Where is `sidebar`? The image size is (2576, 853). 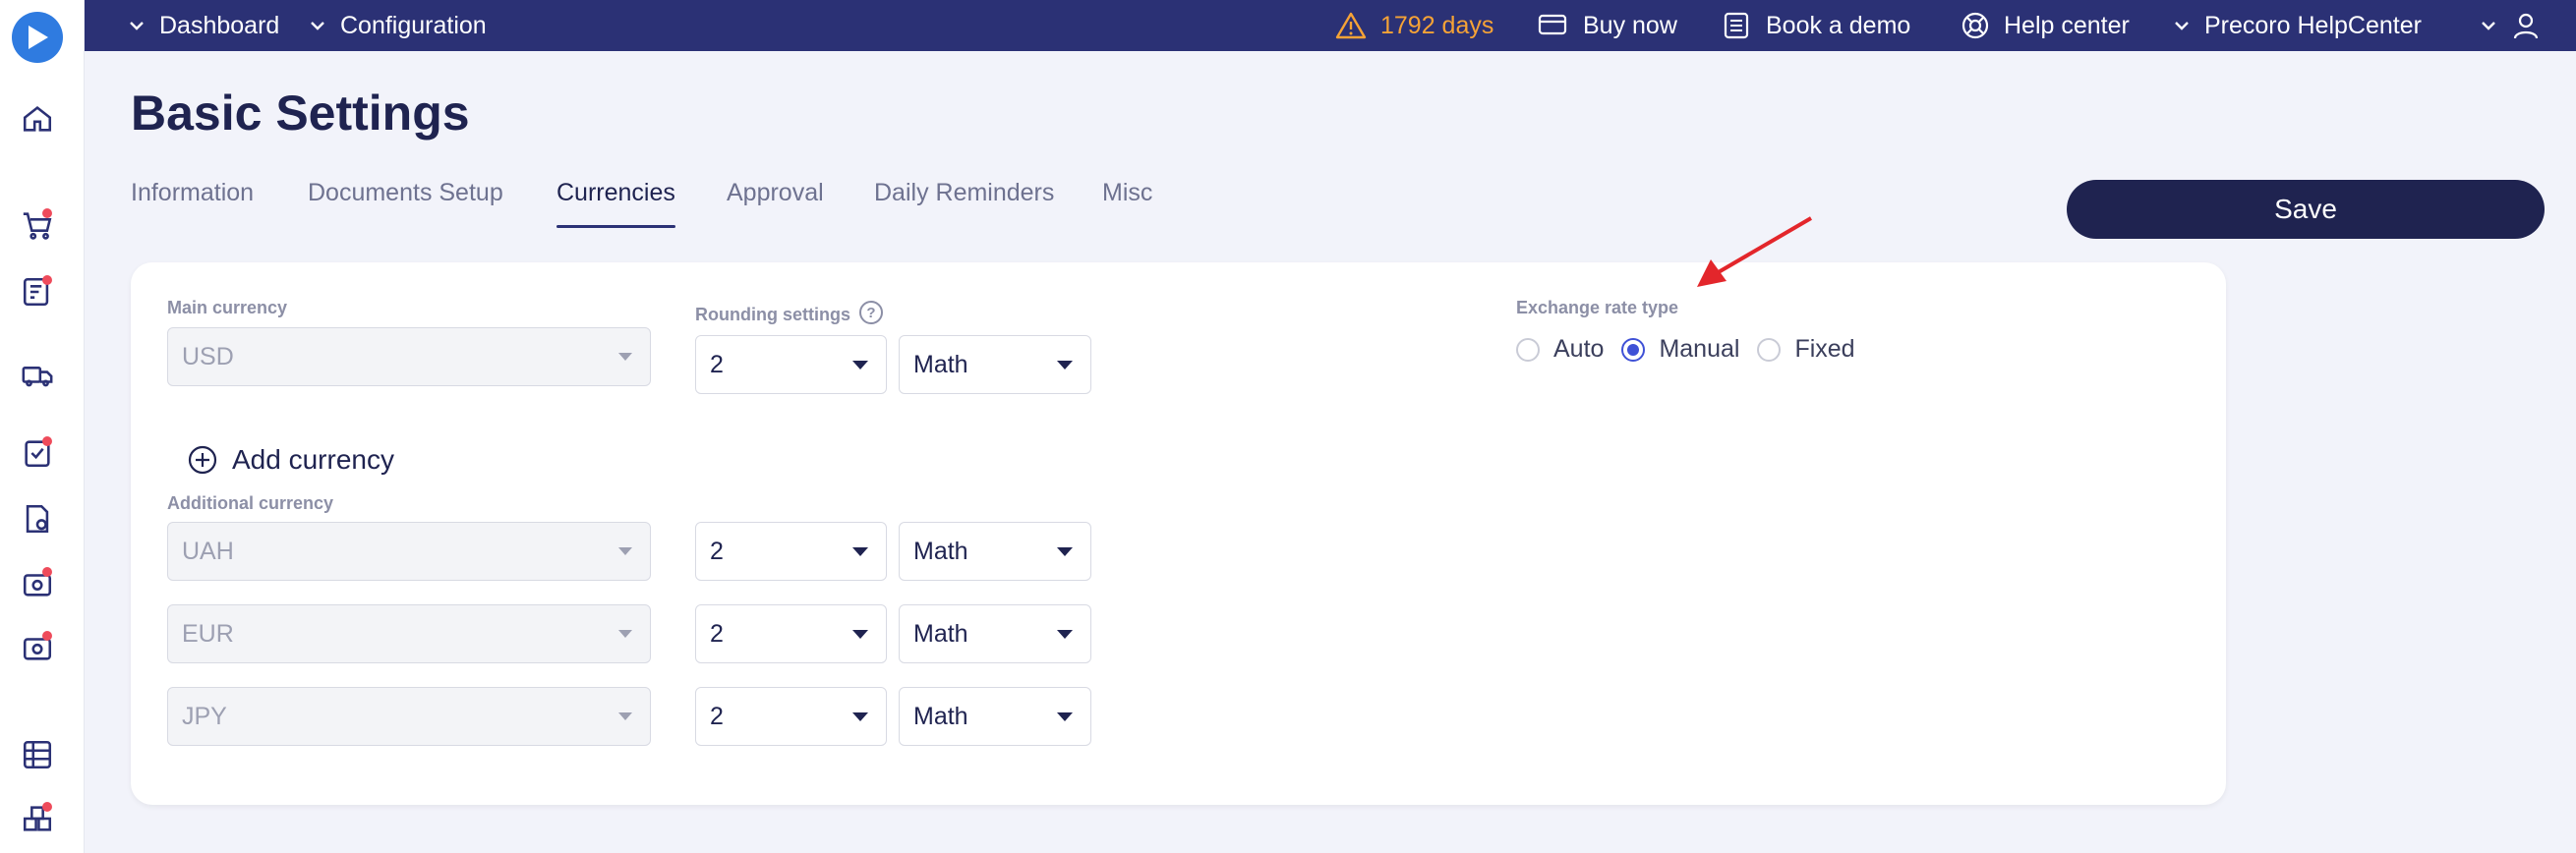 sidebar is located at coordinates (42, 426).